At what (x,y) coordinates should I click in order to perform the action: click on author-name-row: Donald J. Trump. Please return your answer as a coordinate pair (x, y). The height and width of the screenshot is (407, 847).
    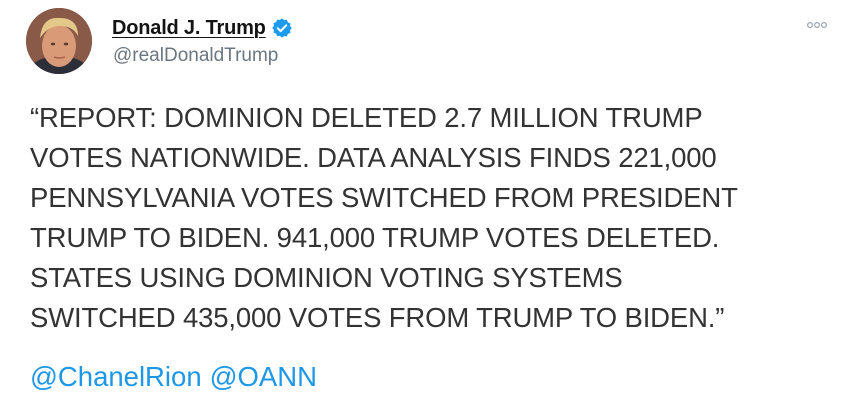
    Looking at the image, I should click on (202, 28).